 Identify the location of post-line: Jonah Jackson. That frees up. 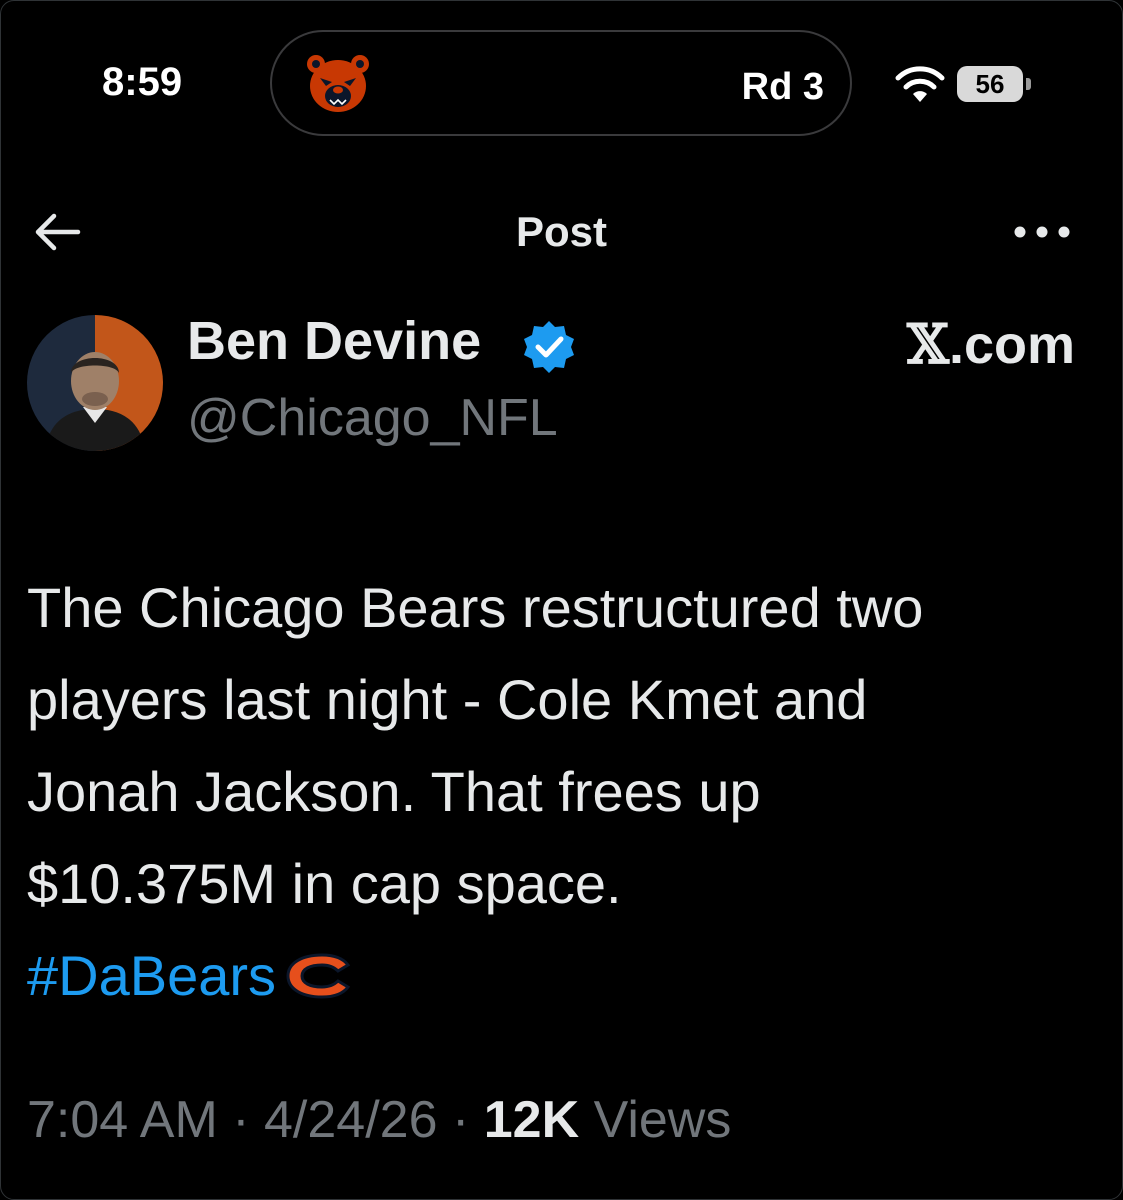
(394, 791).